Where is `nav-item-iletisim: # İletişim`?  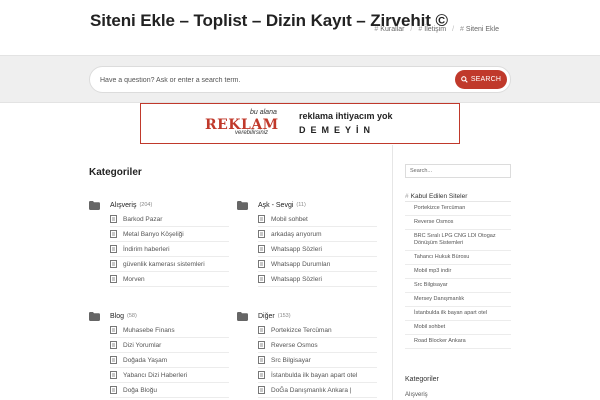
nav-item-iletisim: # İletişim is located at coordinates (432, 29).